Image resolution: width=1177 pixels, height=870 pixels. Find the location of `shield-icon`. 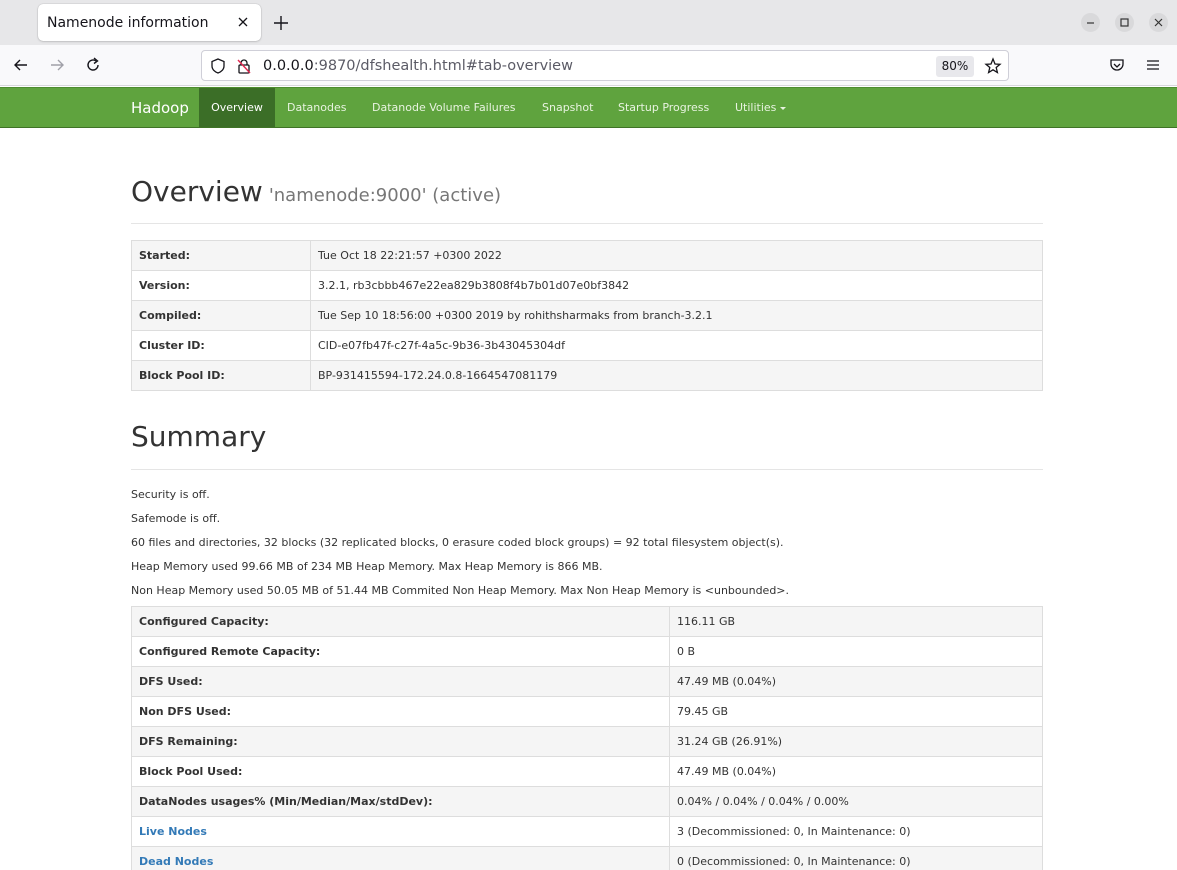

shield-icon is located at coordinates (218, 66).